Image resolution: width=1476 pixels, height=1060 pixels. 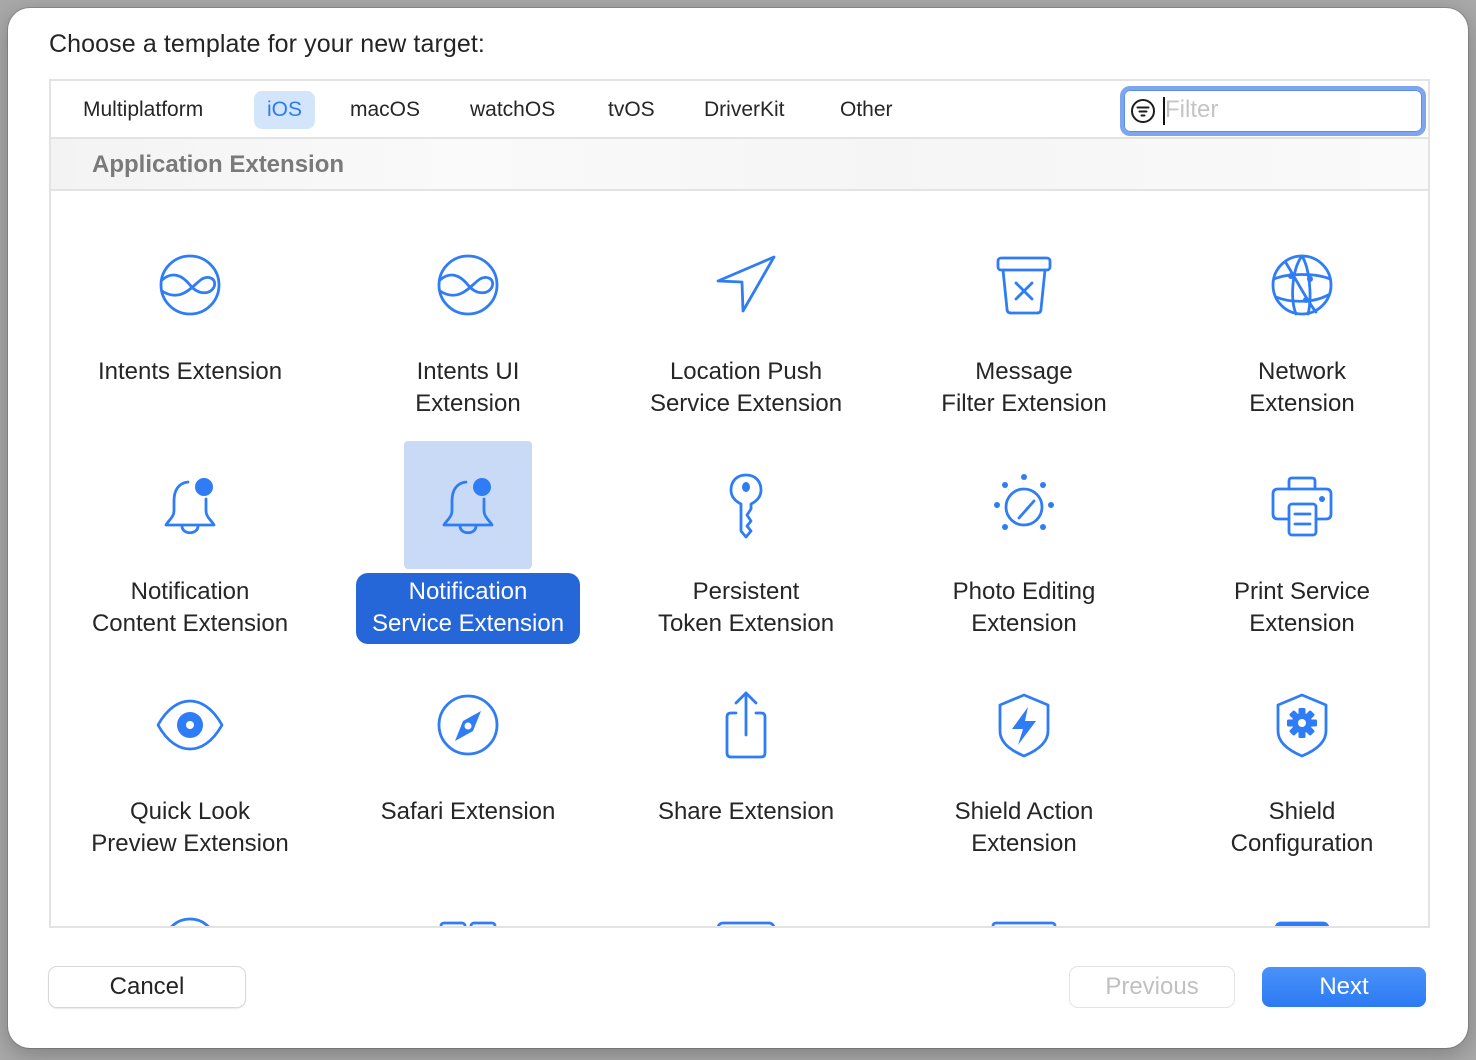 I want to click on template-label: Persistent Token Extension, so click(x=746, y=607).